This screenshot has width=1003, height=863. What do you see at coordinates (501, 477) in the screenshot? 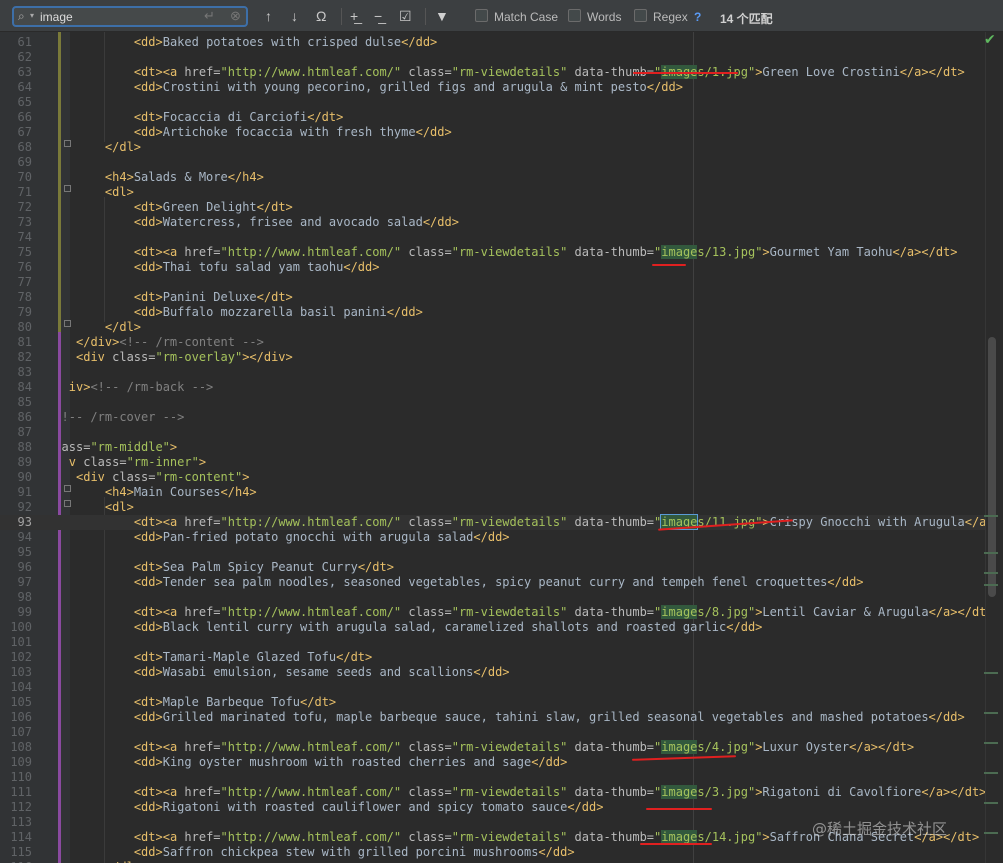
I see `code-line: 90 <div class="rm-content">` at bounding box center [501, 477].